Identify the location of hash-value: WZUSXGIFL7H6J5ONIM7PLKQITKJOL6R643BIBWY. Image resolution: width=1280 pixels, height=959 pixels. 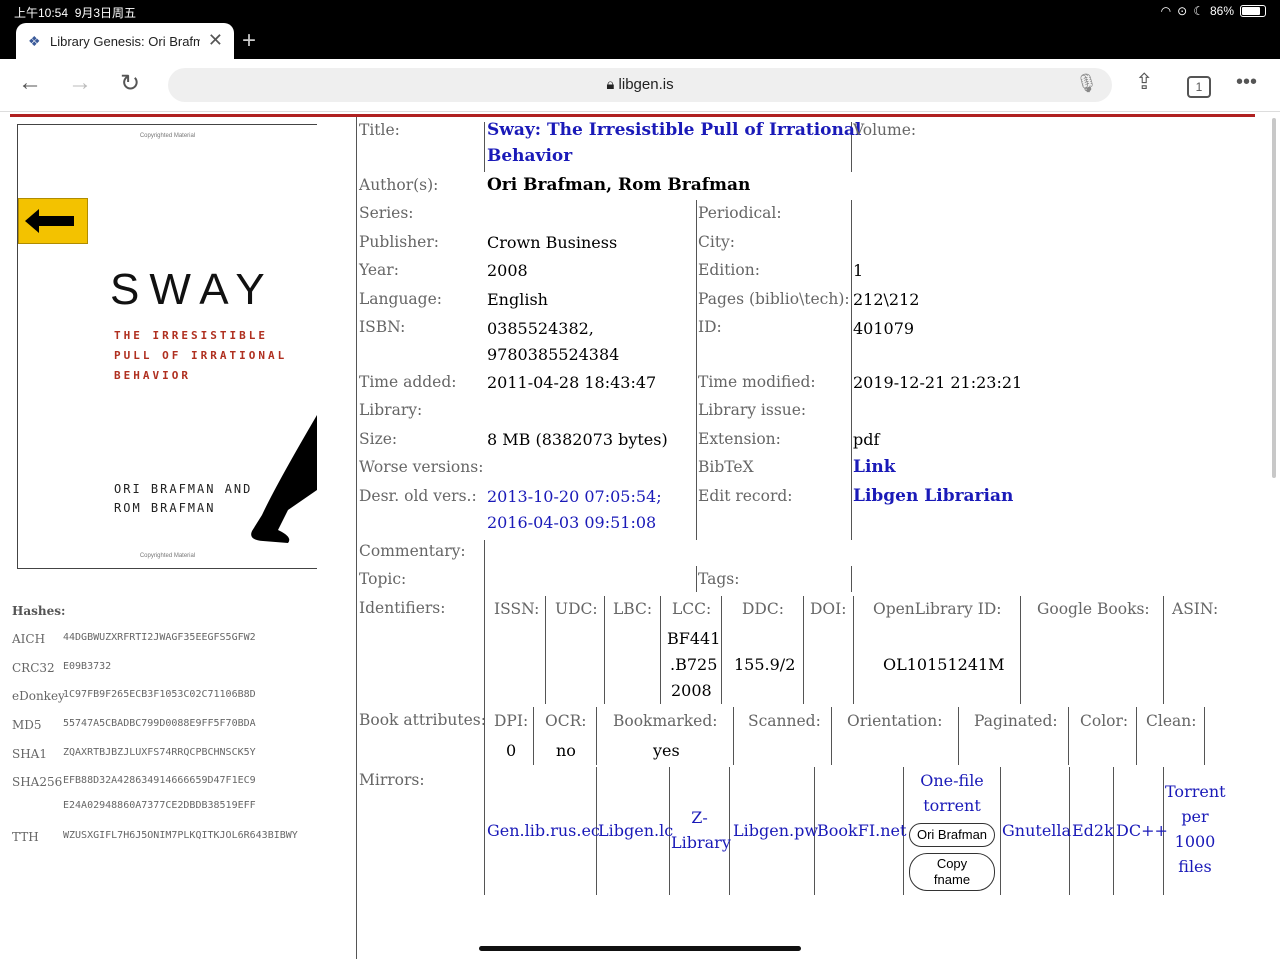
(180, 835).